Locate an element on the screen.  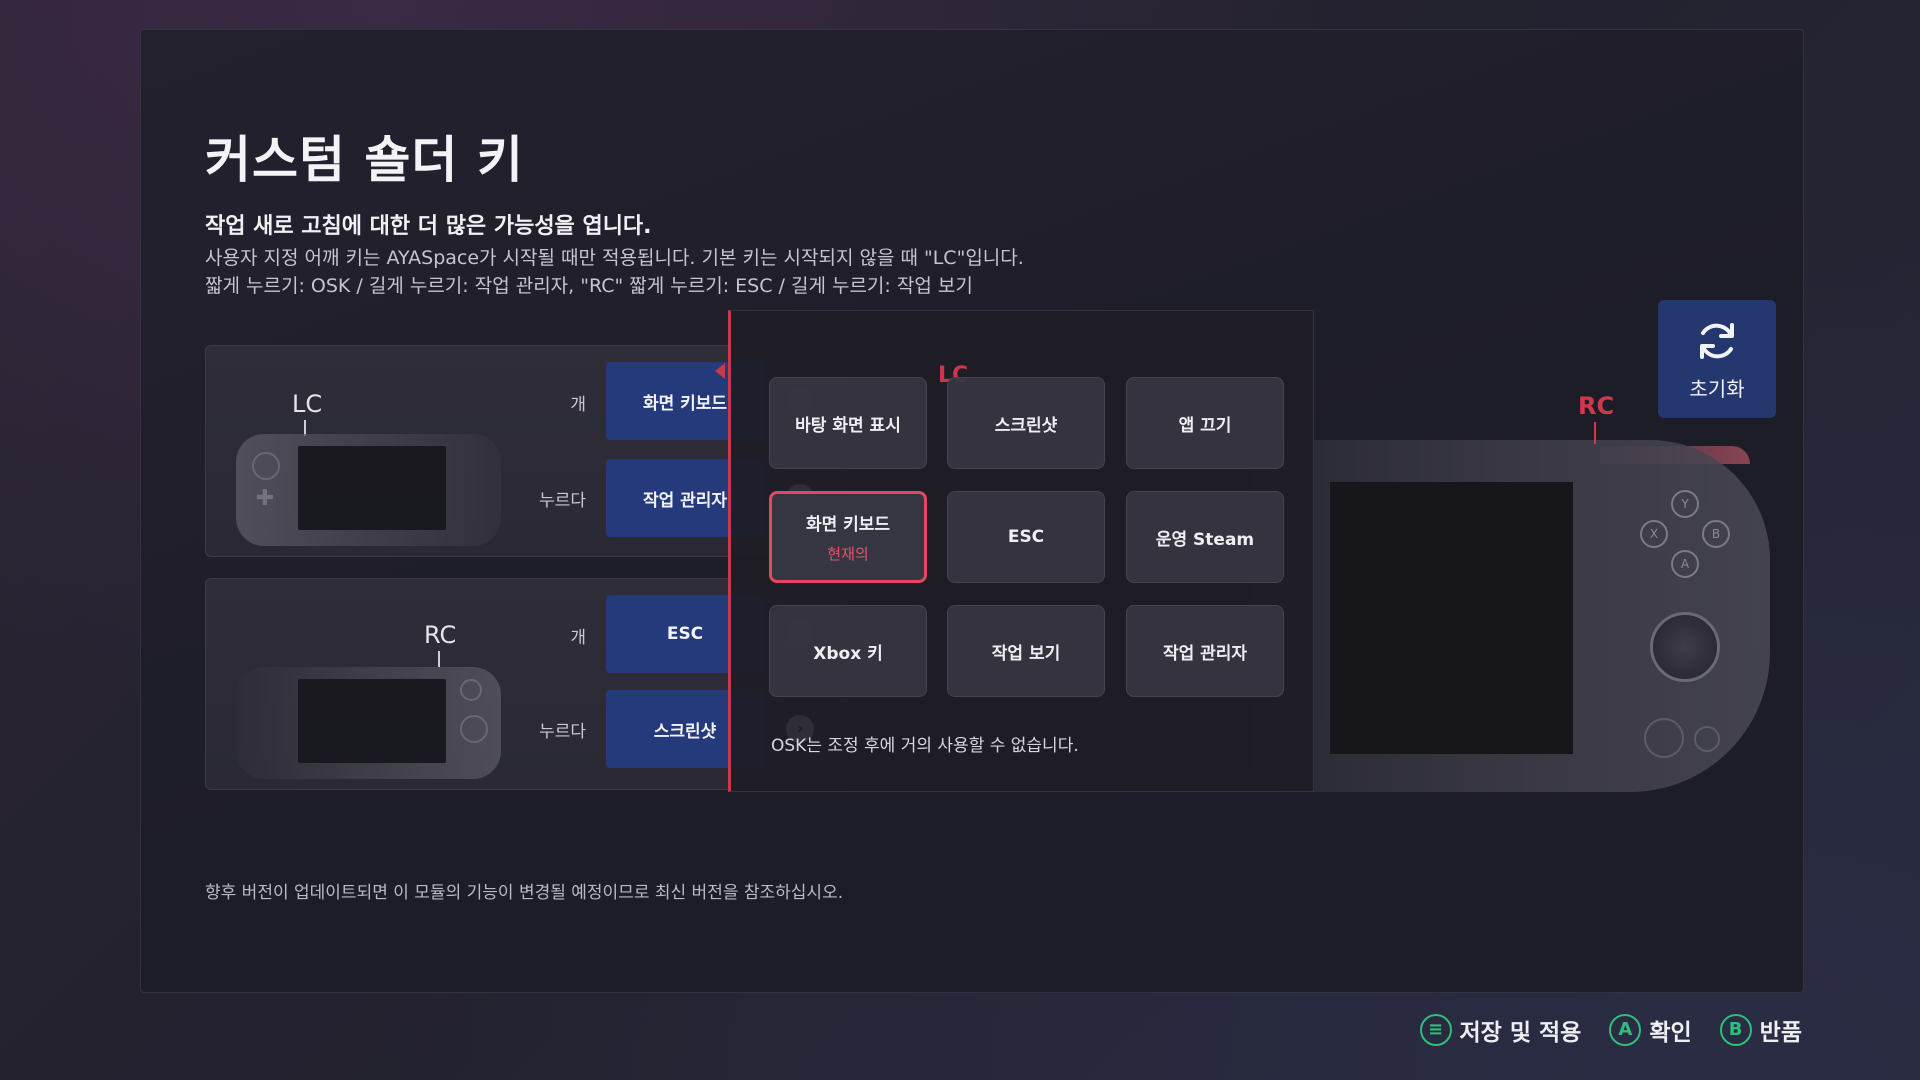
dpad-icon: ✚ is located at coordinates (265, 498).